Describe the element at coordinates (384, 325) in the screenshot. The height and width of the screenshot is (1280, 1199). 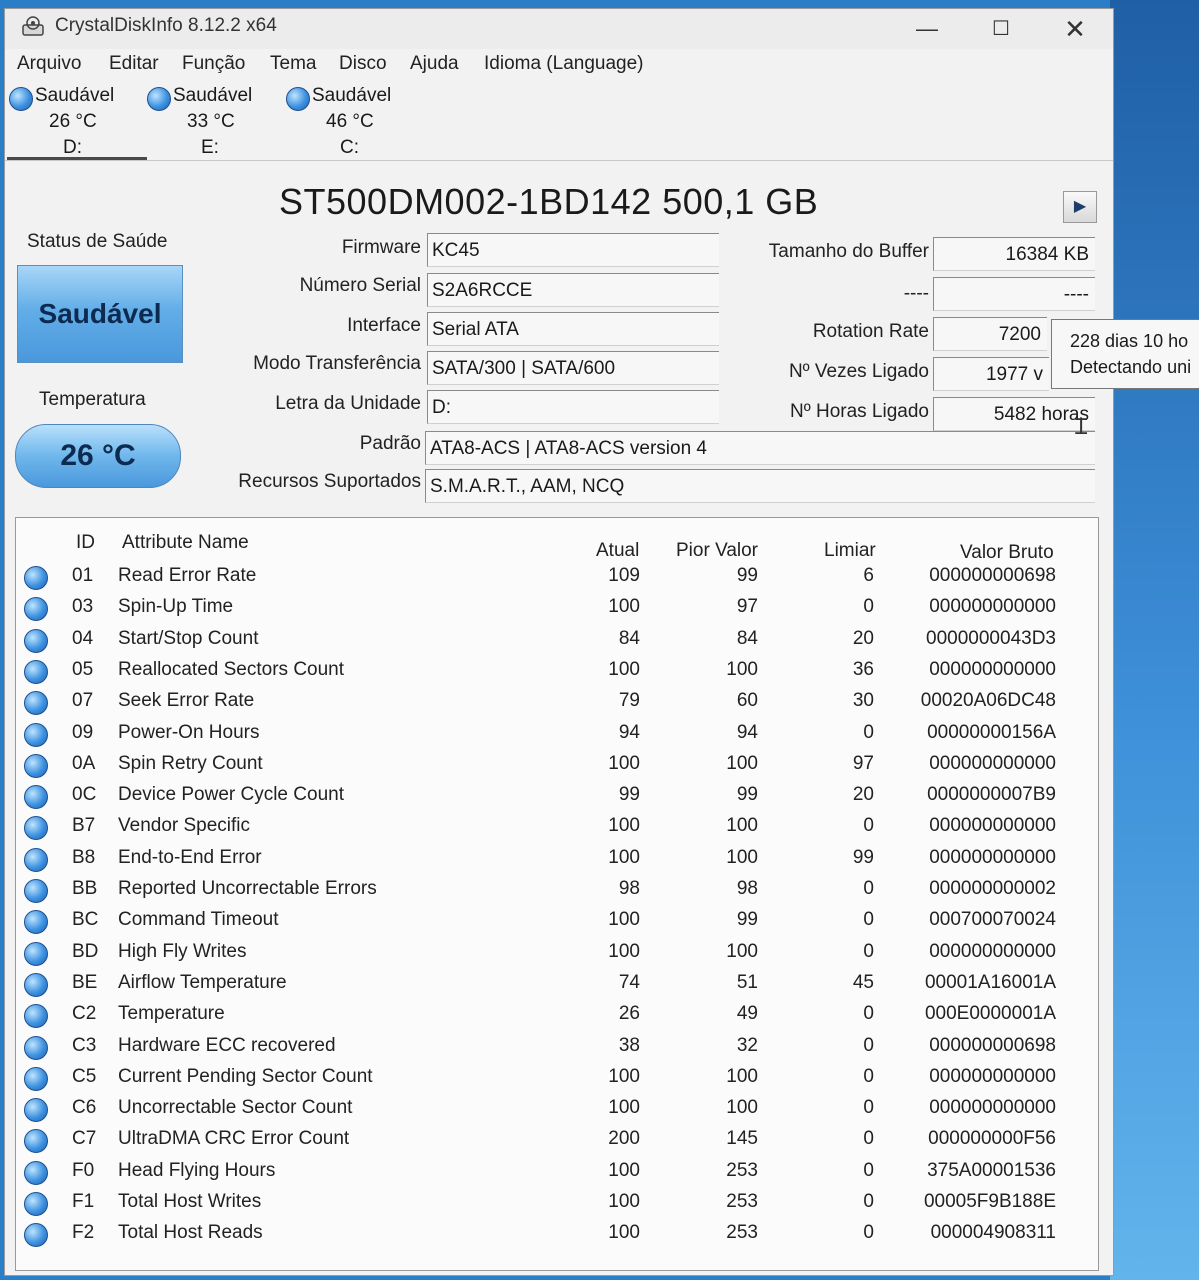
I see `interface-label: Interface` at that location.